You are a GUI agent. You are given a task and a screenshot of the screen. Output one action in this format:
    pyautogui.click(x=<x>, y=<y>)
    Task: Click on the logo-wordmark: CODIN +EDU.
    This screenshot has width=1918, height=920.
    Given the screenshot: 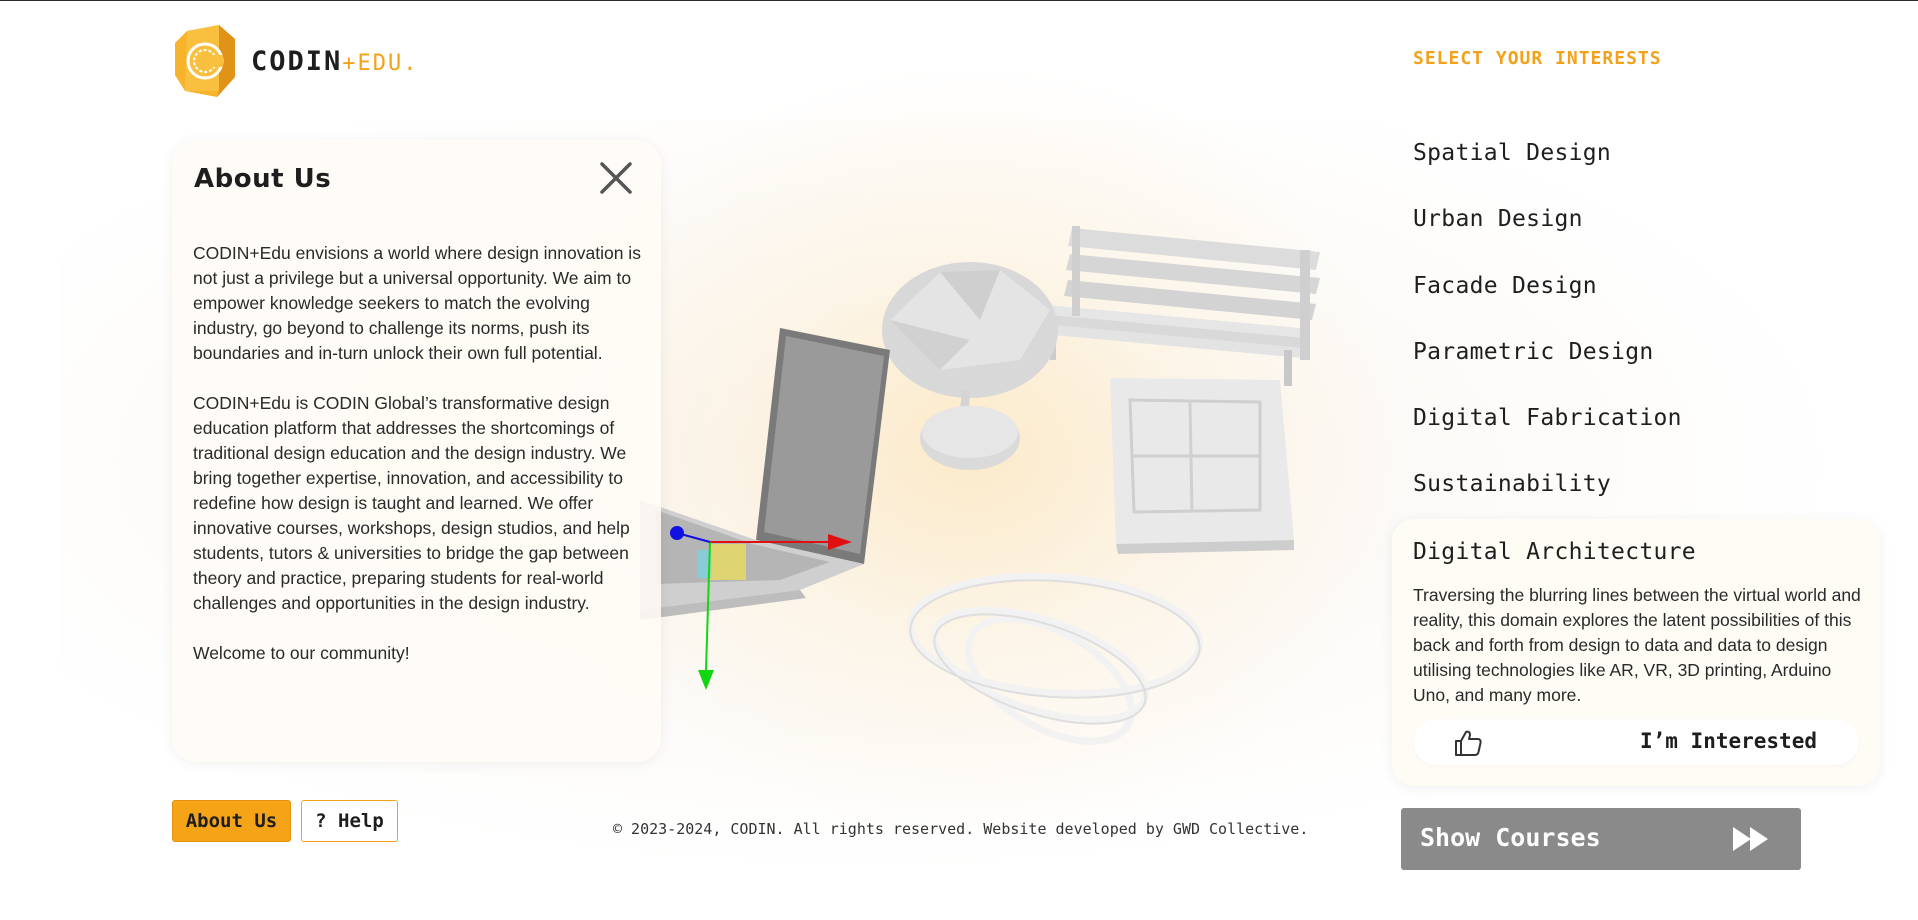 What is the action you would take?
    pyautogui.click(x=335, y=61)
    